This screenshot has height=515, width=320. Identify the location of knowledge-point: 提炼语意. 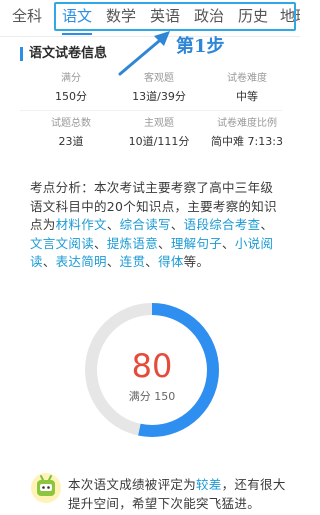
(132, 243).